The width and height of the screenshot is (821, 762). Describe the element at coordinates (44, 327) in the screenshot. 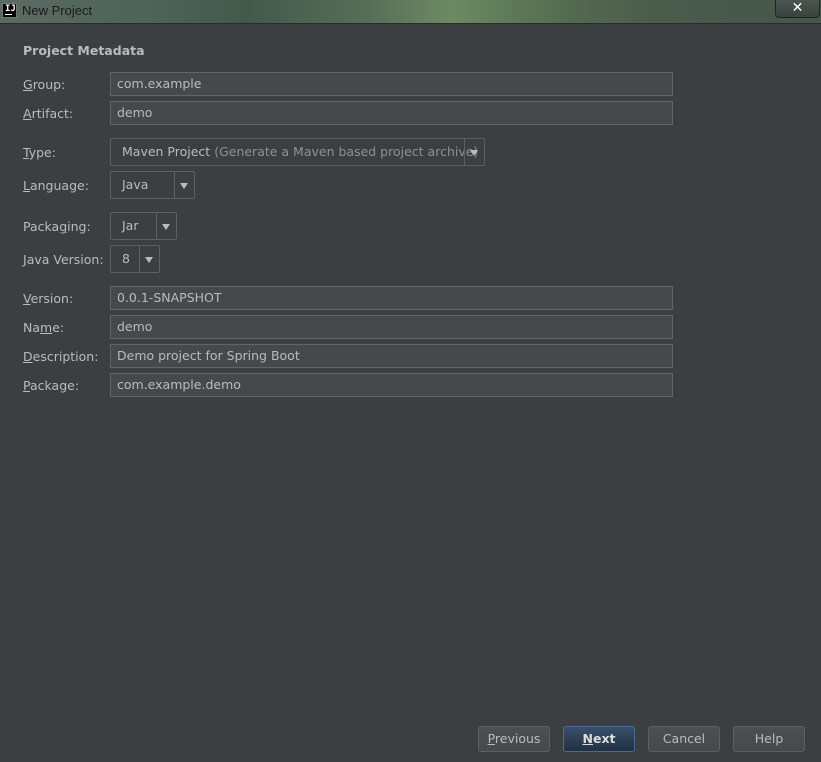

I see `name-label: Name:` at that location.